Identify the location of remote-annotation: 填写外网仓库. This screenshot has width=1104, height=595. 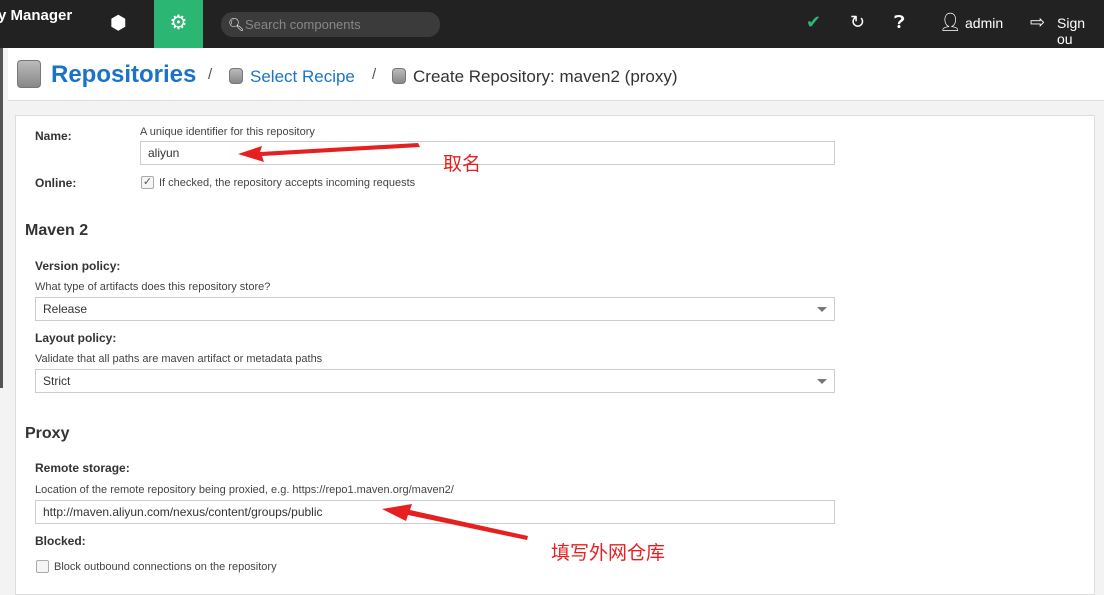
(608, 553).